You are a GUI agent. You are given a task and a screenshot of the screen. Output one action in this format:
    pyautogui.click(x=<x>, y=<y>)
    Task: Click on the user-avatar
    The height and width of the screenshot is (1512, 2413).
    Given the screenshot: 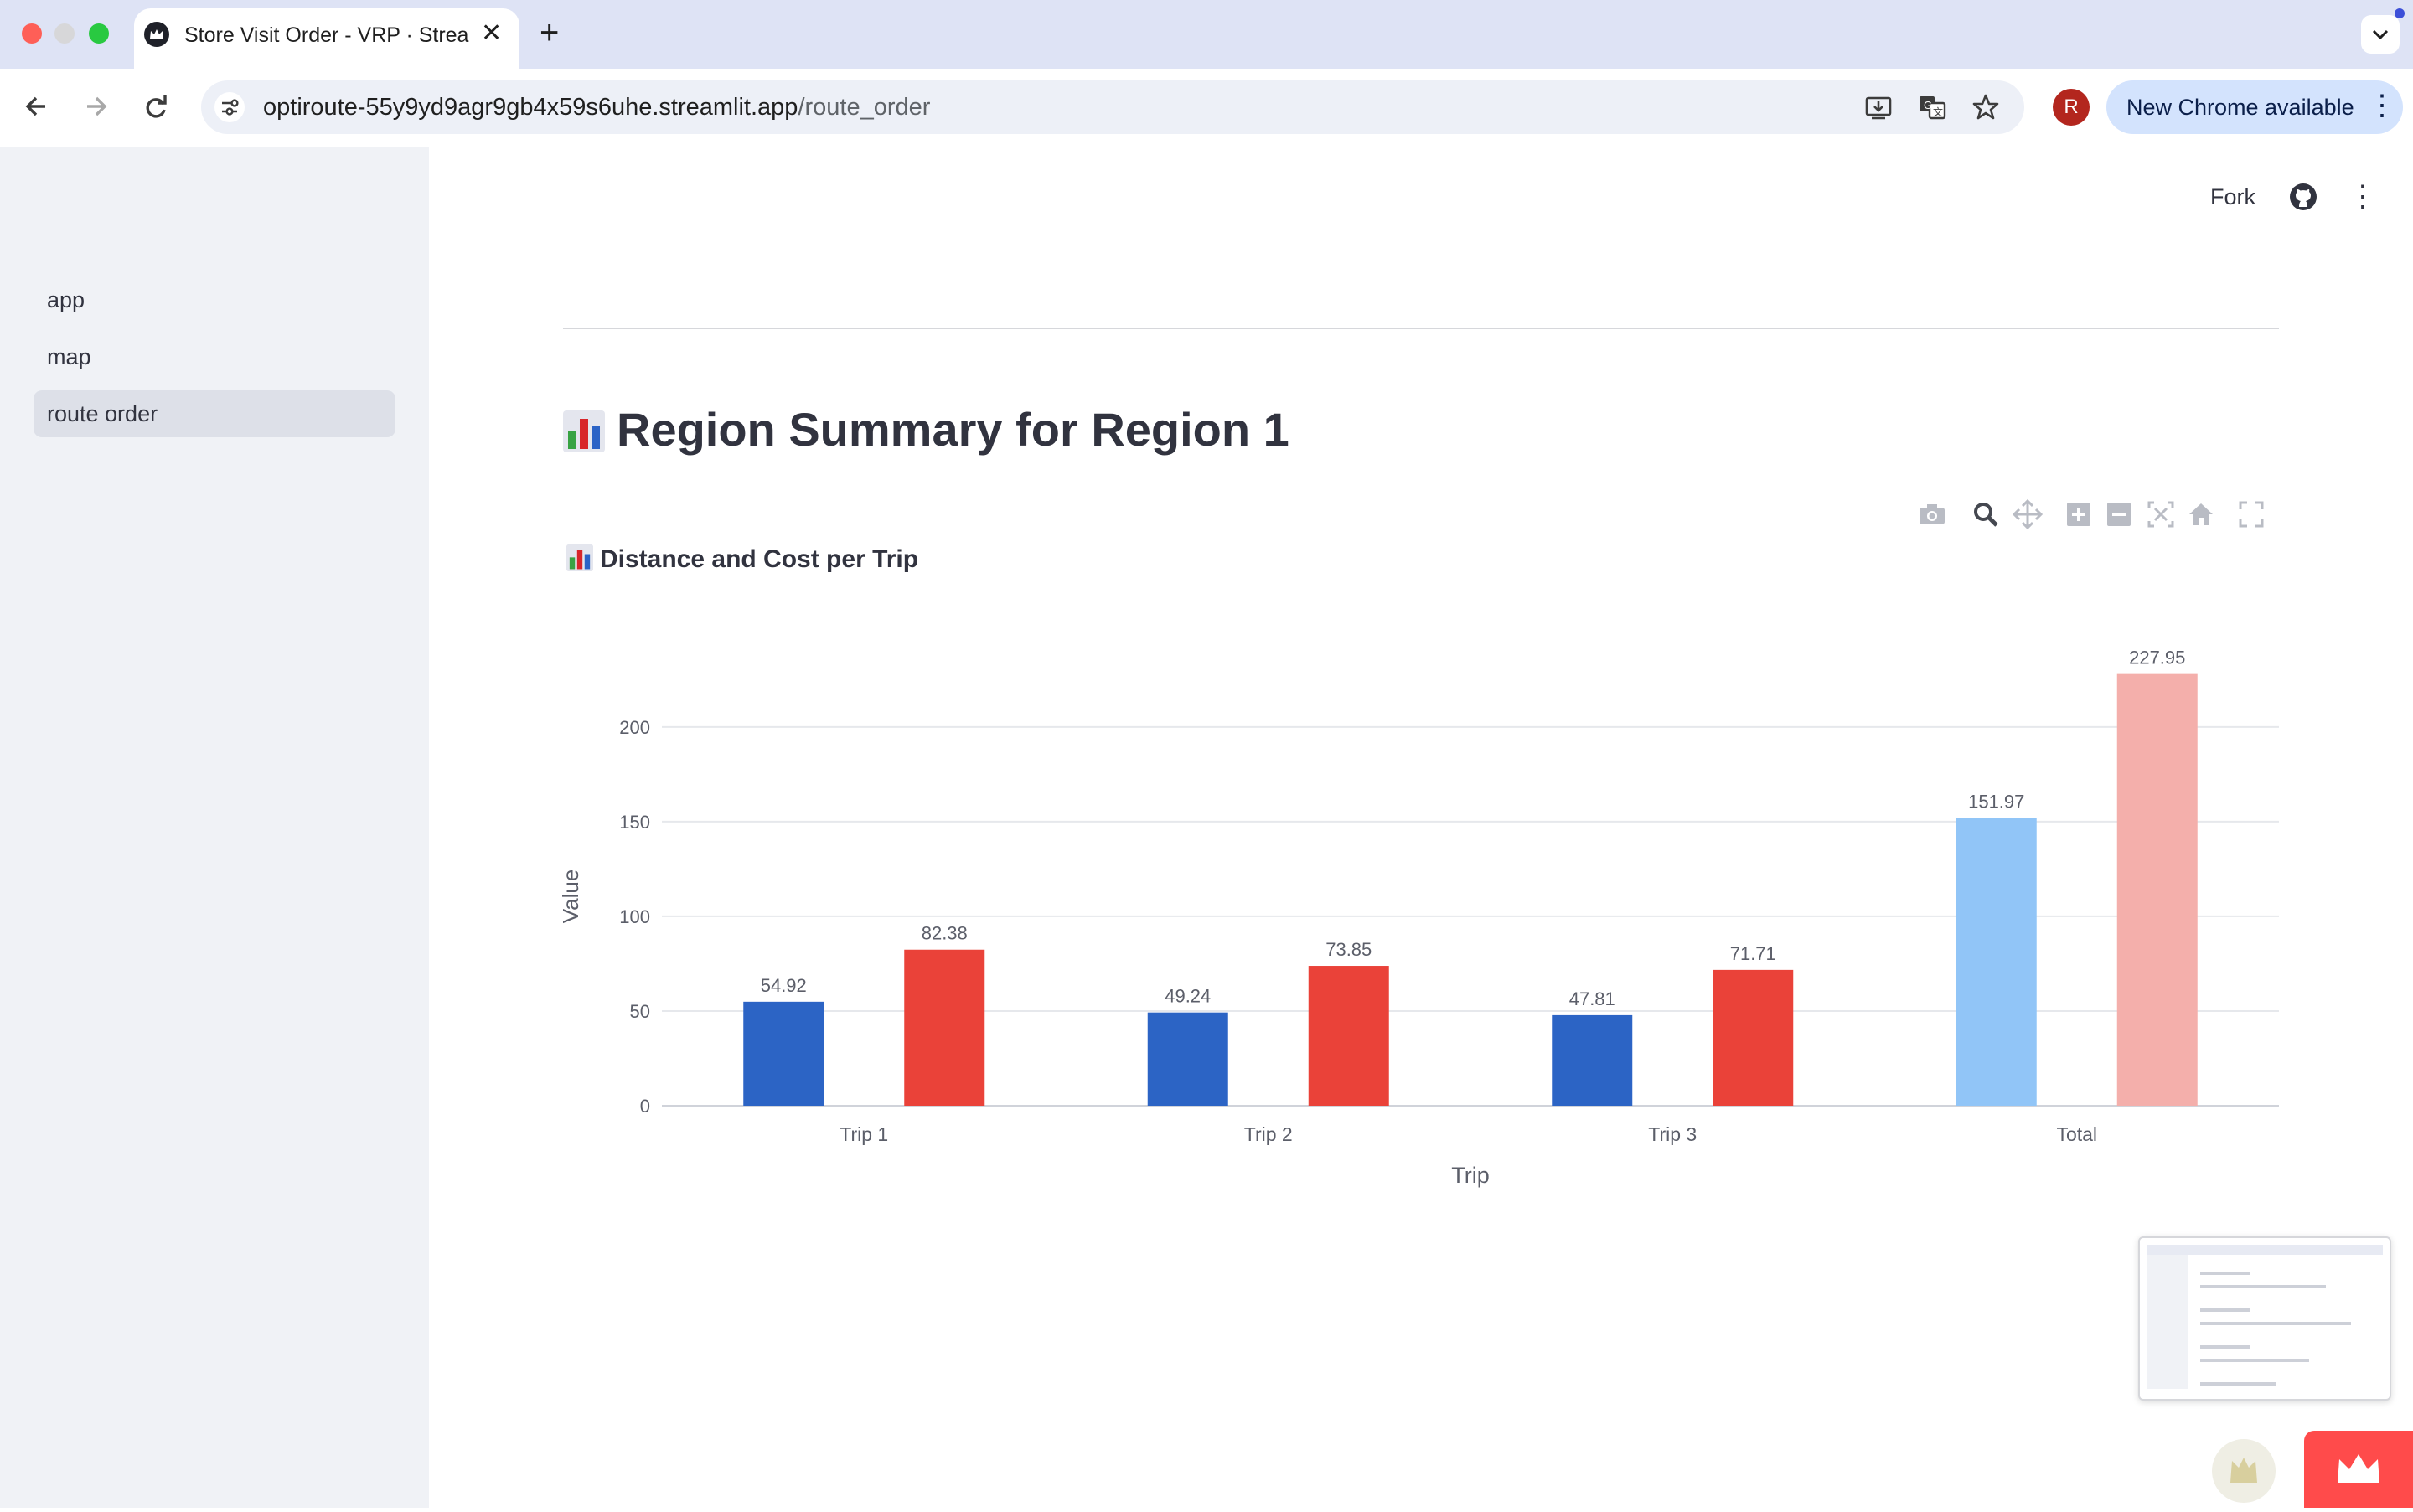 What is the action you would take?
    pyautogui.click(x=2244, y=1471)
    